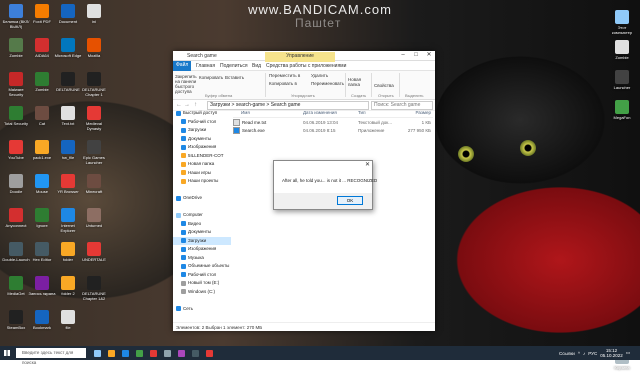 This screenshot has height=380, width=640. Describe the element at coordinates (205, 66) in the screenshot. I see `tab-home: Главная` at that location.